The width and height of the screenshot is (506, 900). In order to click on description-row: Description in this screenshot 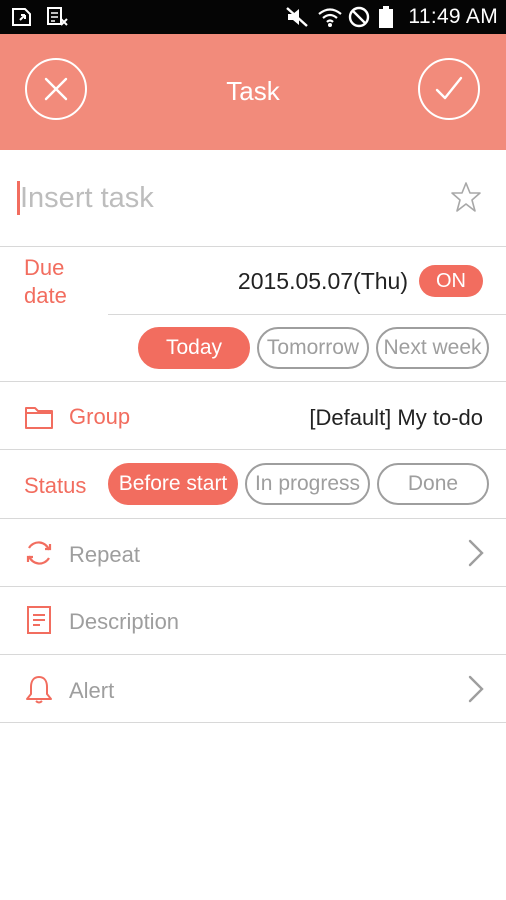, I will do `click(253, 620)`.